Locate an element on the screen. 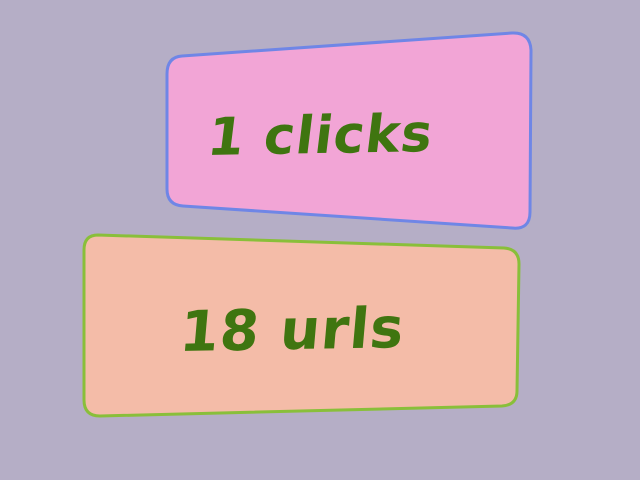 Image resolution: width=640 pixels, height=480 pixels. urls-count-label: 18 urls is located at coordinates (292, 331).